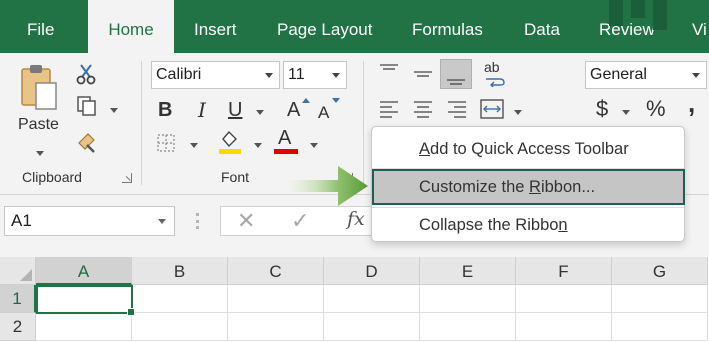 The width and height of the screenshot is (709, 342). What do you see at coordinates (324, 26) in the screenshot?
I see `tab-page-layout: Page Layout` at bounding box center [324, 26].